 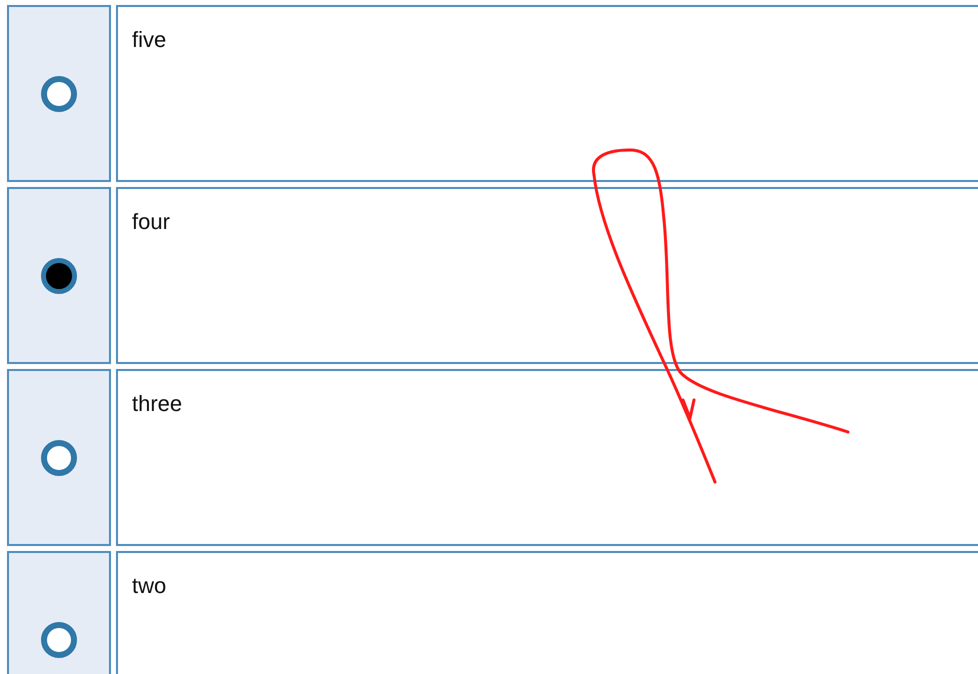 What do you see at coordinates (149, 586) in the screenshot?
I see `option-label: two` at bounding box center [149, 586].